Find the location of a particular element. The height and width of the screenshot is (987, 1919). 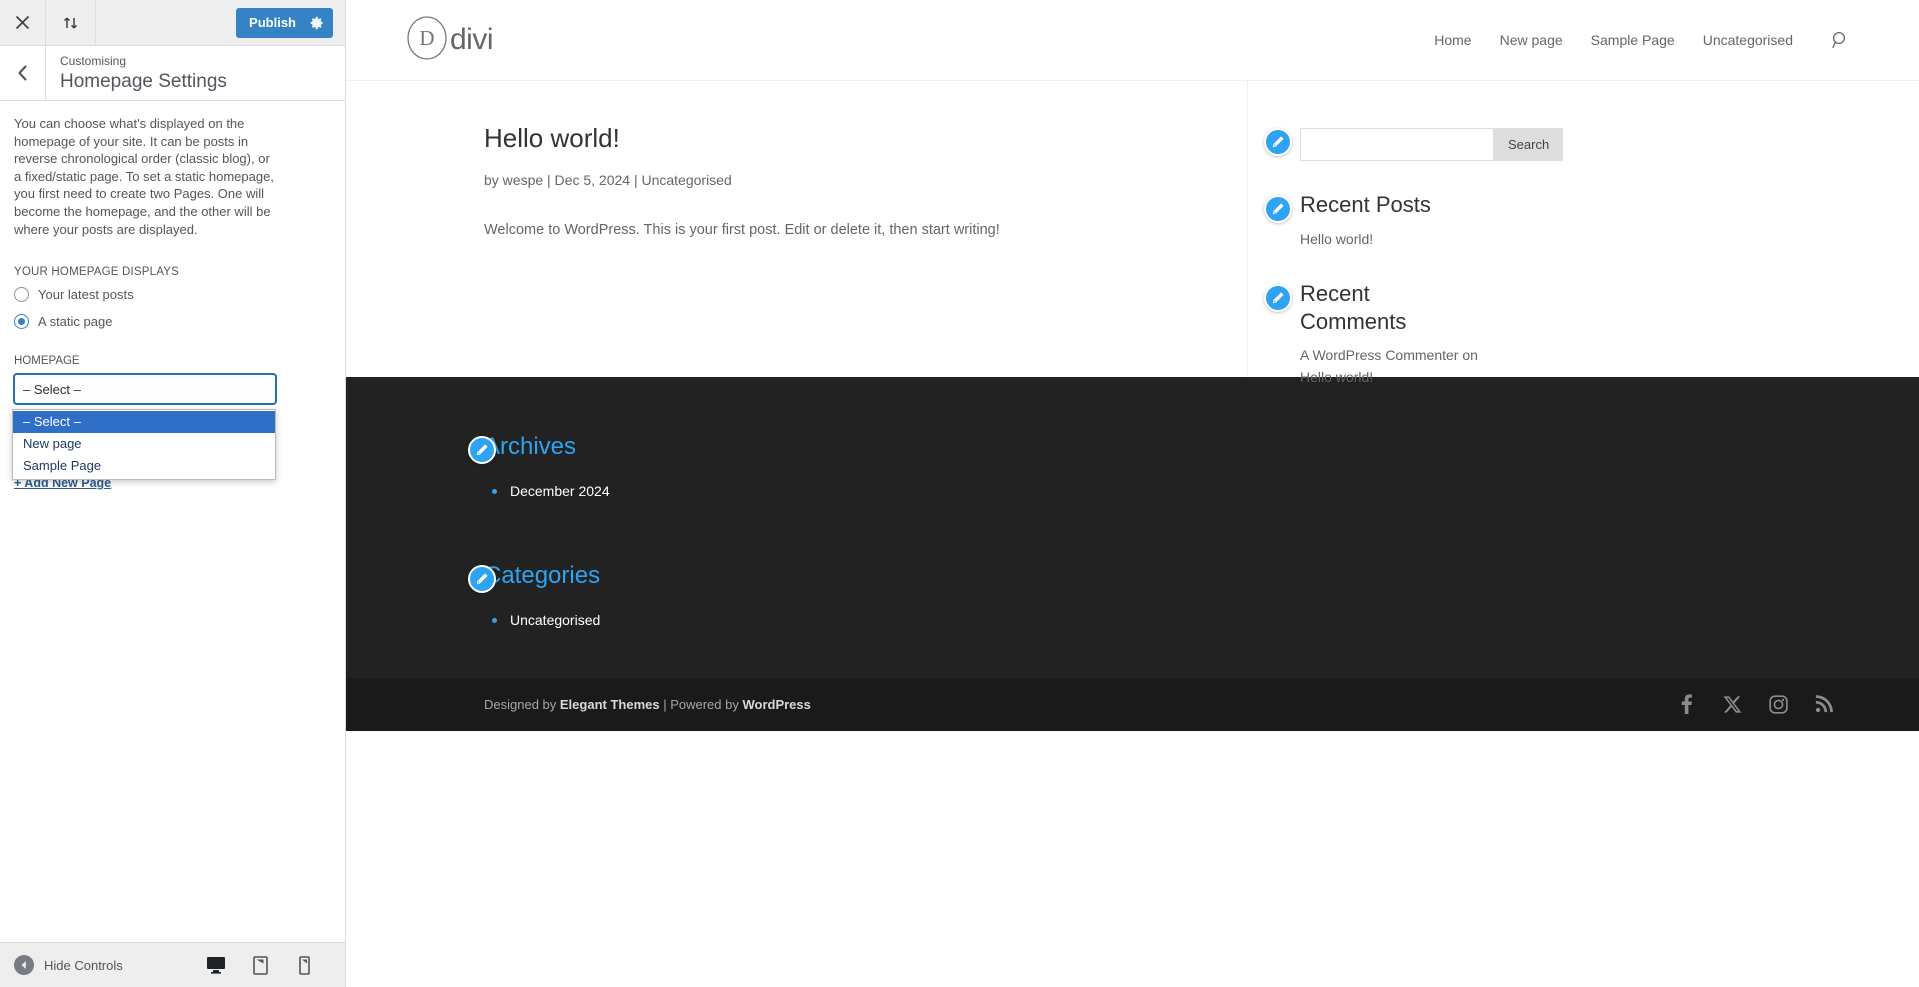

customizer-titles: Customising Homepage Settings is located at coordinates (136, 73).